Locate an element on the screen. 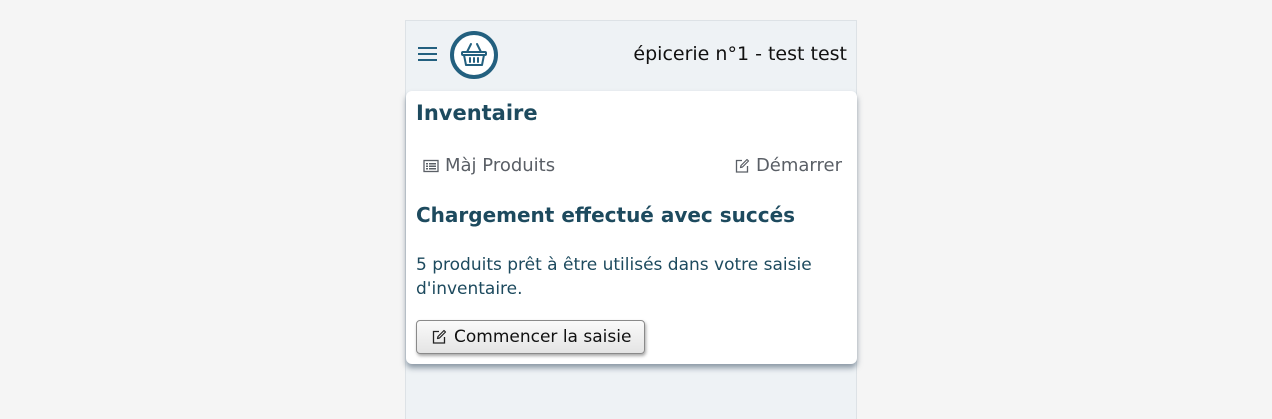 Image resolution: width=1272 pixels, height=419 pixels. header: épicerie n°1 - test test is located at coordinates (631, 56).